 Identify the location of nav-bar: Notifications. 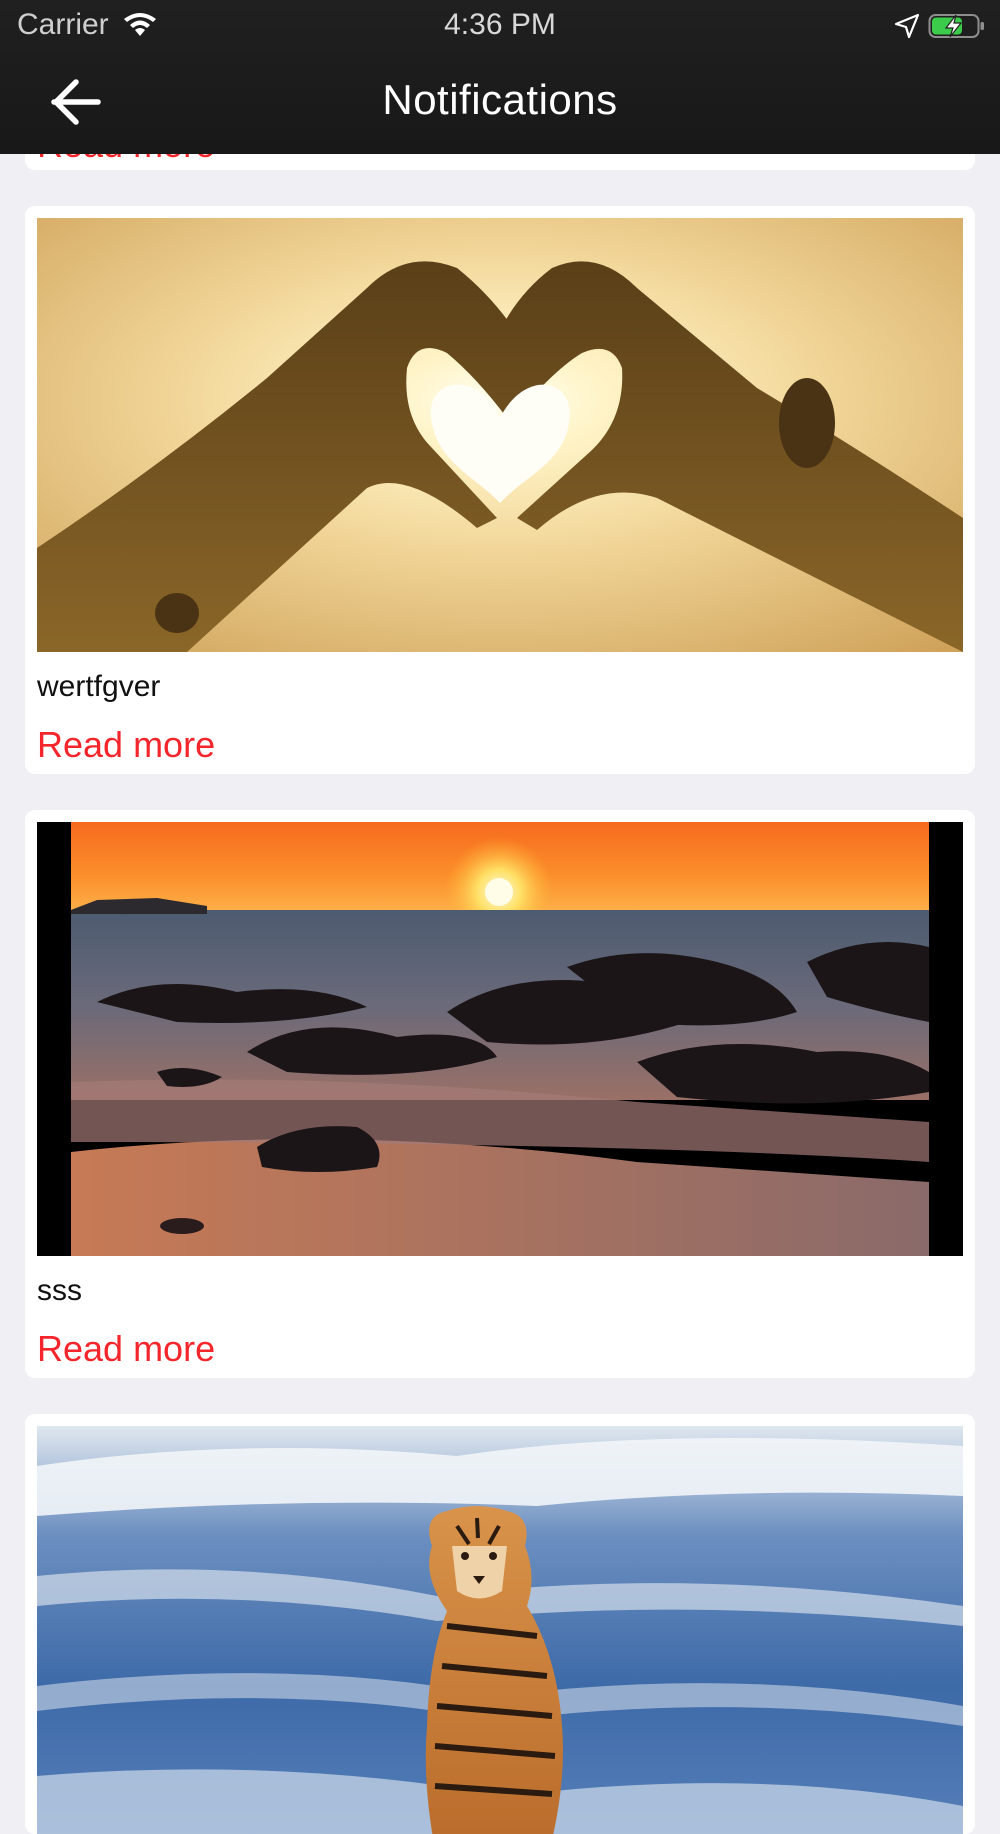
(500, 102).